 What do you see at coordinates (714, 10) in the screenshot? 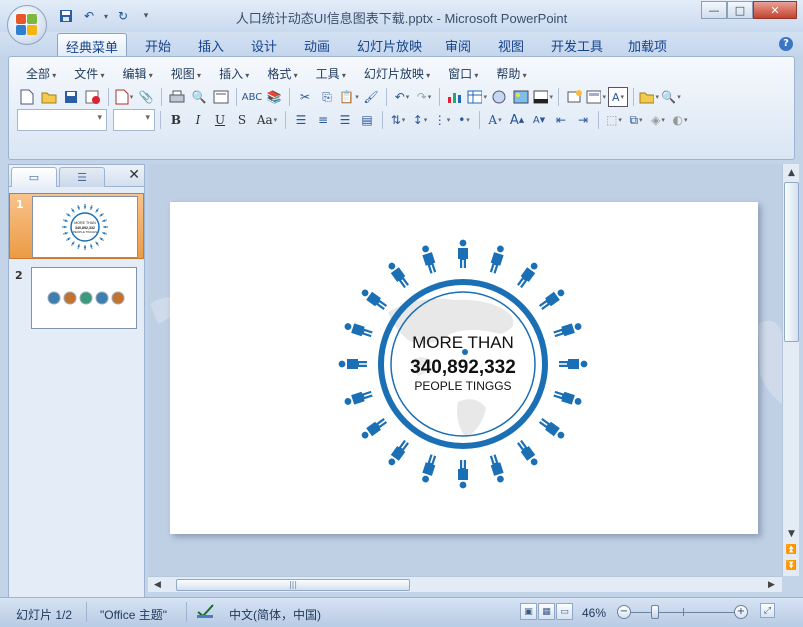
I see `minimize-button: —` at bounding box center [714, 10].